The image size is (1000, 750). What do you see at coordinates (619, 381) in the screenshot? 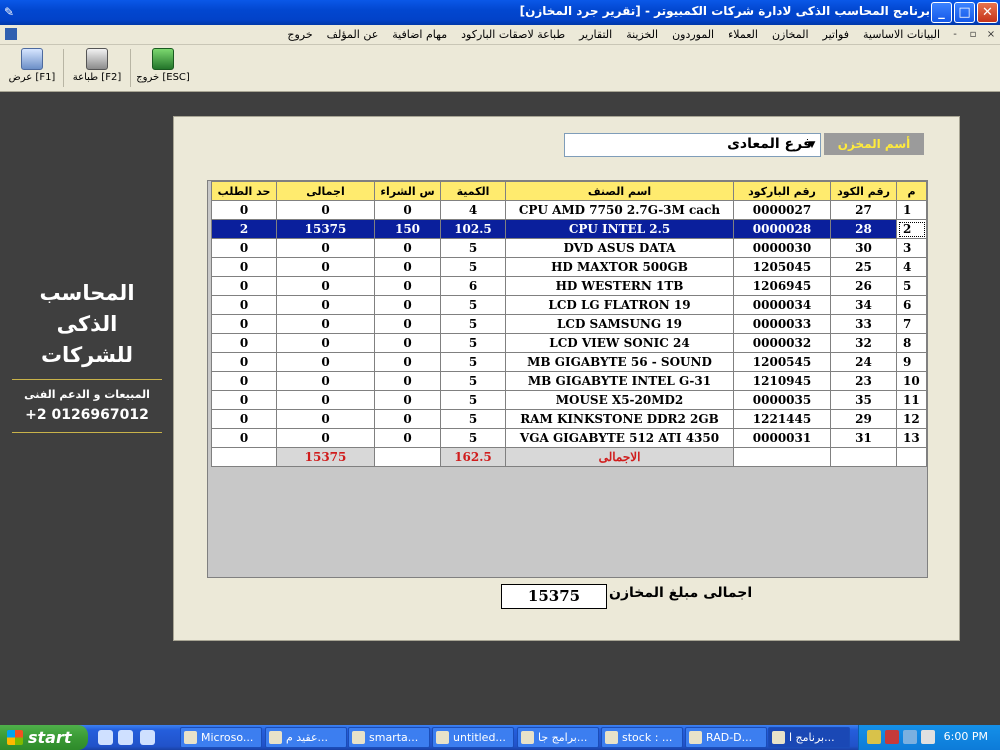
I see `table-cell: MB GIGABYTE INTEL G-31` at bounding box center [619, 381].